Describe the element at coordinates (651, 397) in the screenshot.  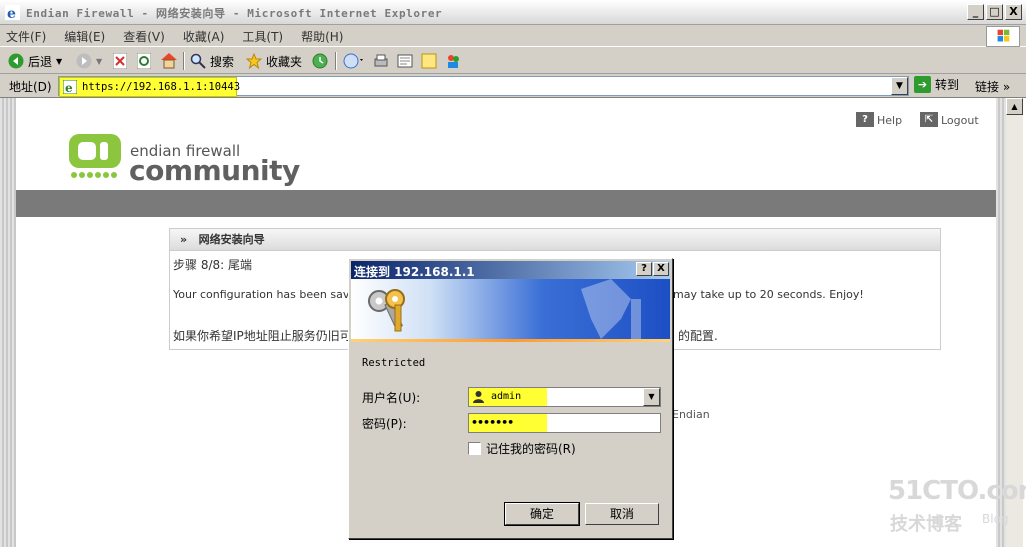
I see `username-dropdown-button: ▼` at that location.